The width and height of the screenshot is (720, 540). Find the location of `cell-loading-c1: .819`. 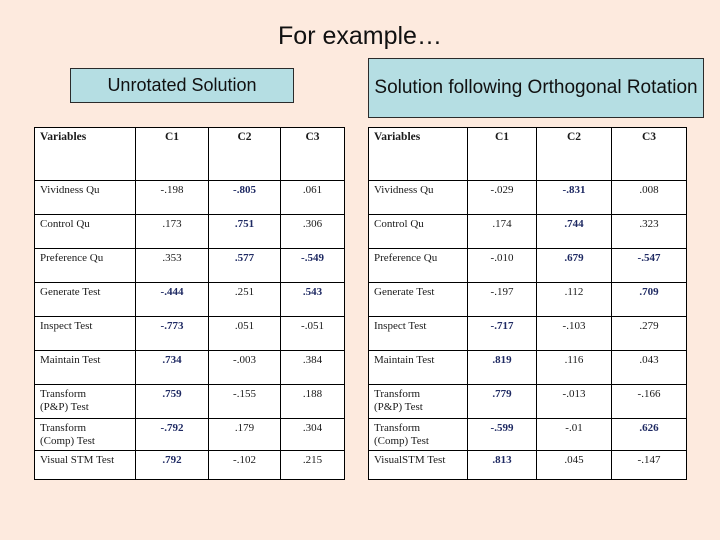

cell-loading-c1: .819 is located at coordinates (502, 367).